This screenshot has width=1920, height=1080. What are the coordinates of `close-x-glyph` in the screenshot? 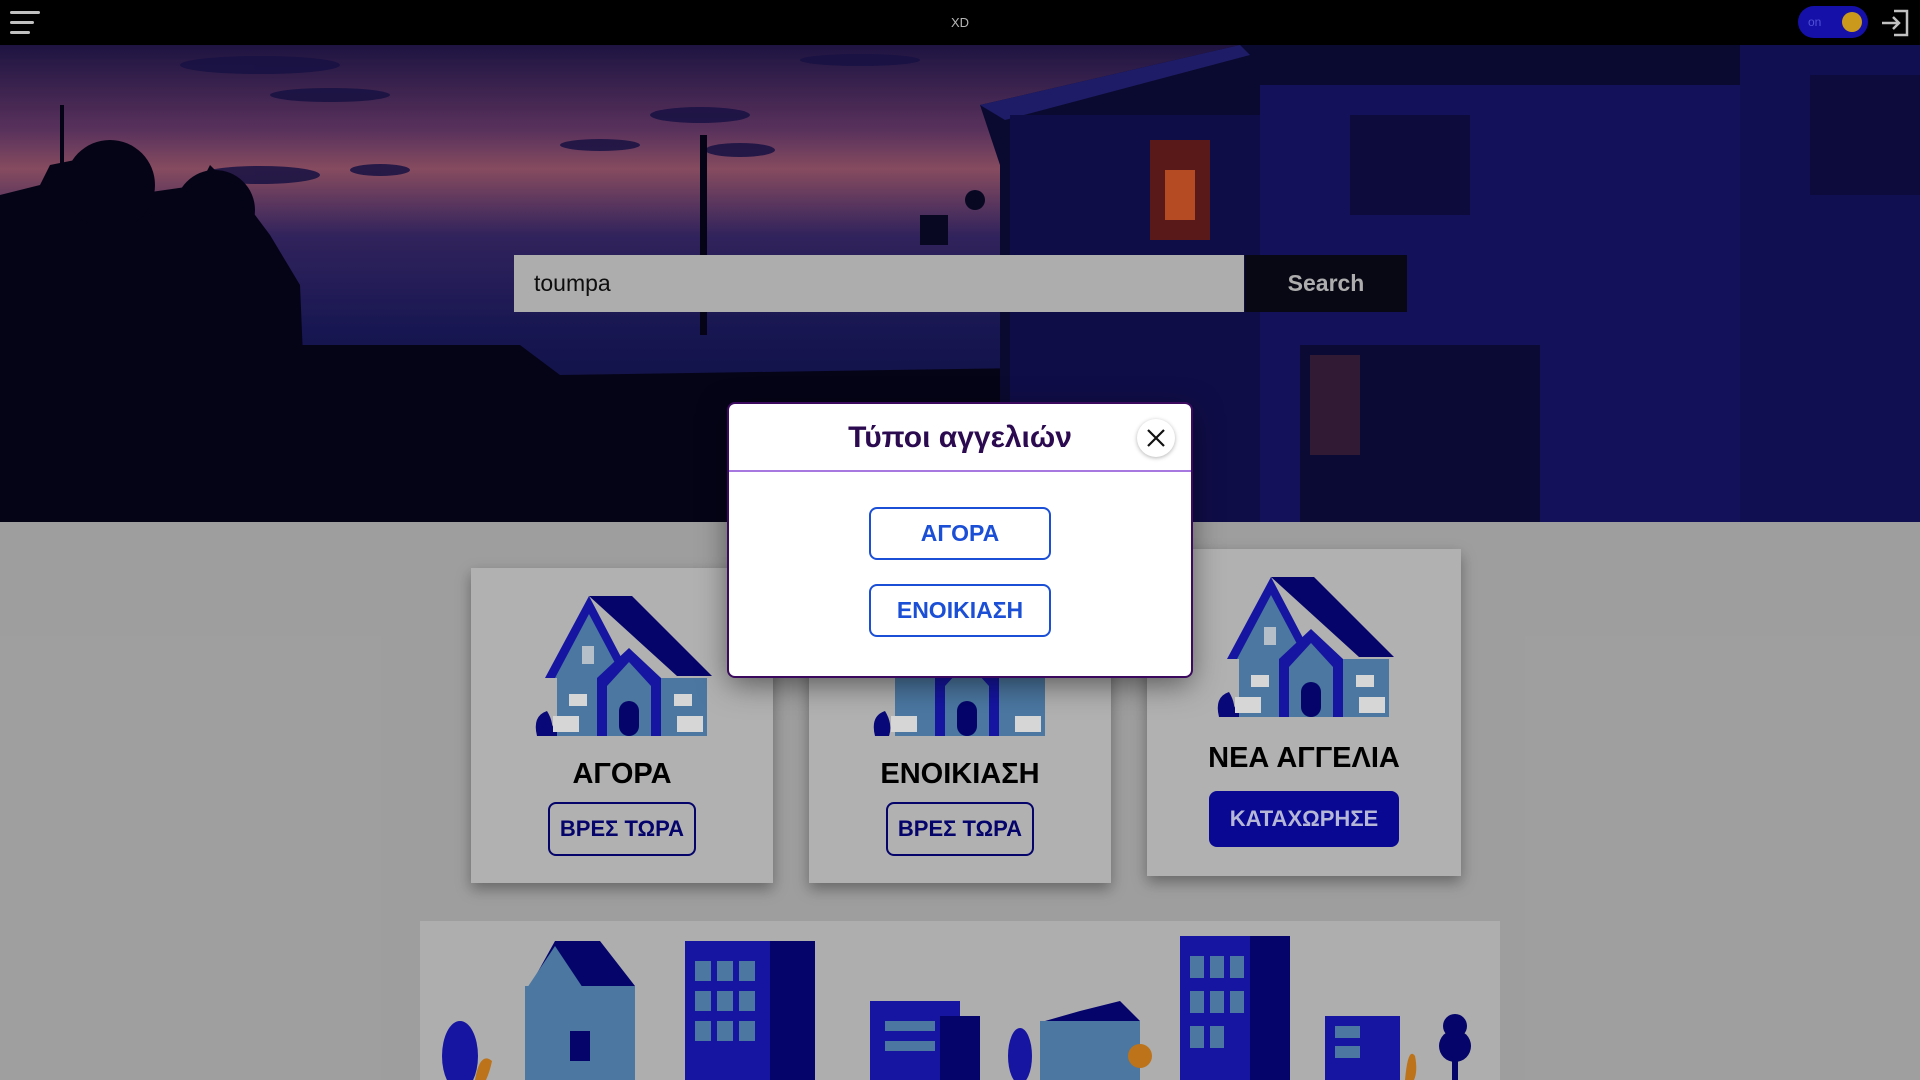 It's located at (1156, 438).